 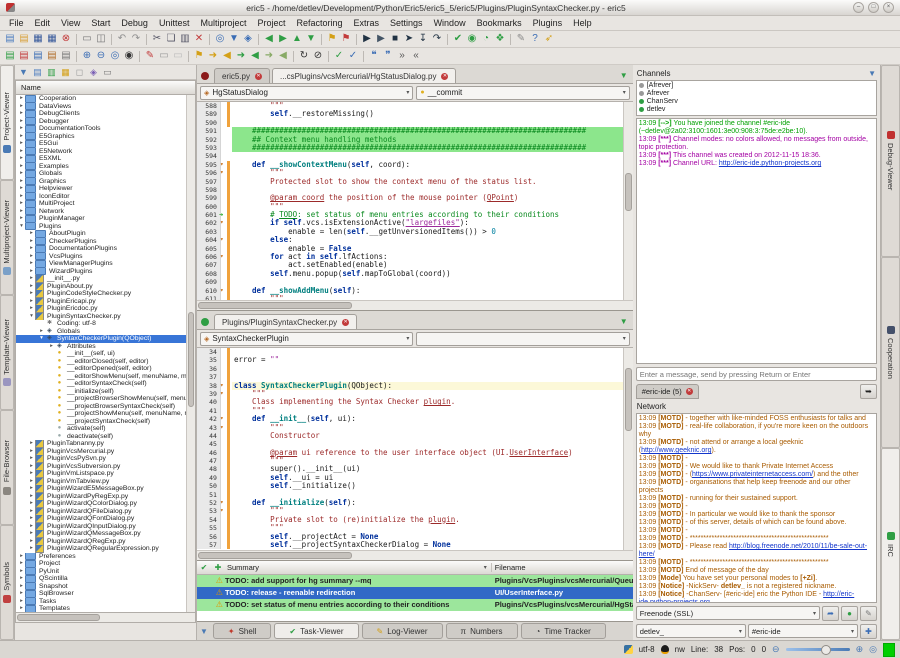 What do you see at coordinates (115, 56) in the screenshot?
I see `zoom-reset-icon: ◎` at bounding box center [115, 56].